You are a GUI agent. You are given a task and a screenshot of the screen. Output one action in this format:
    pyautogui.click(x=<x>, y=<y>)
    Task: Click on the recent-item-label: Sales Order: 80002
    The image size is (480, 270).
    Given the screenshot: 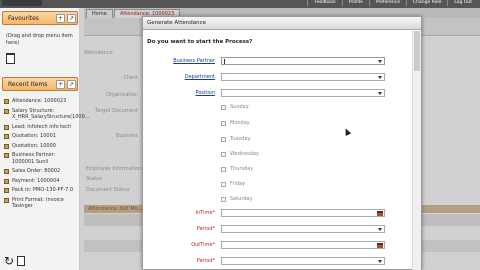 What is the action you would take?
    pyautogui.click(x=36, y=171)
    